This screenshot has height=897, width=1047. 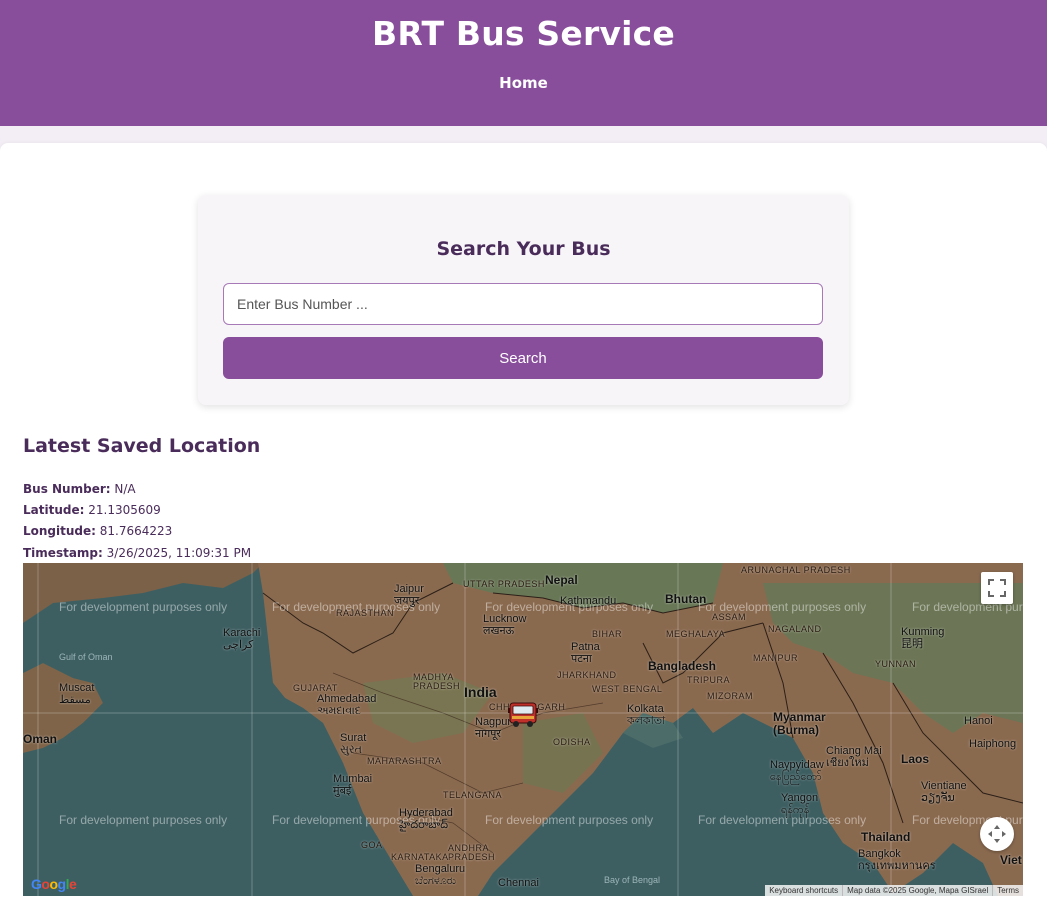 I want to click on map-label: ASSAM, so click(x=729, y=617).